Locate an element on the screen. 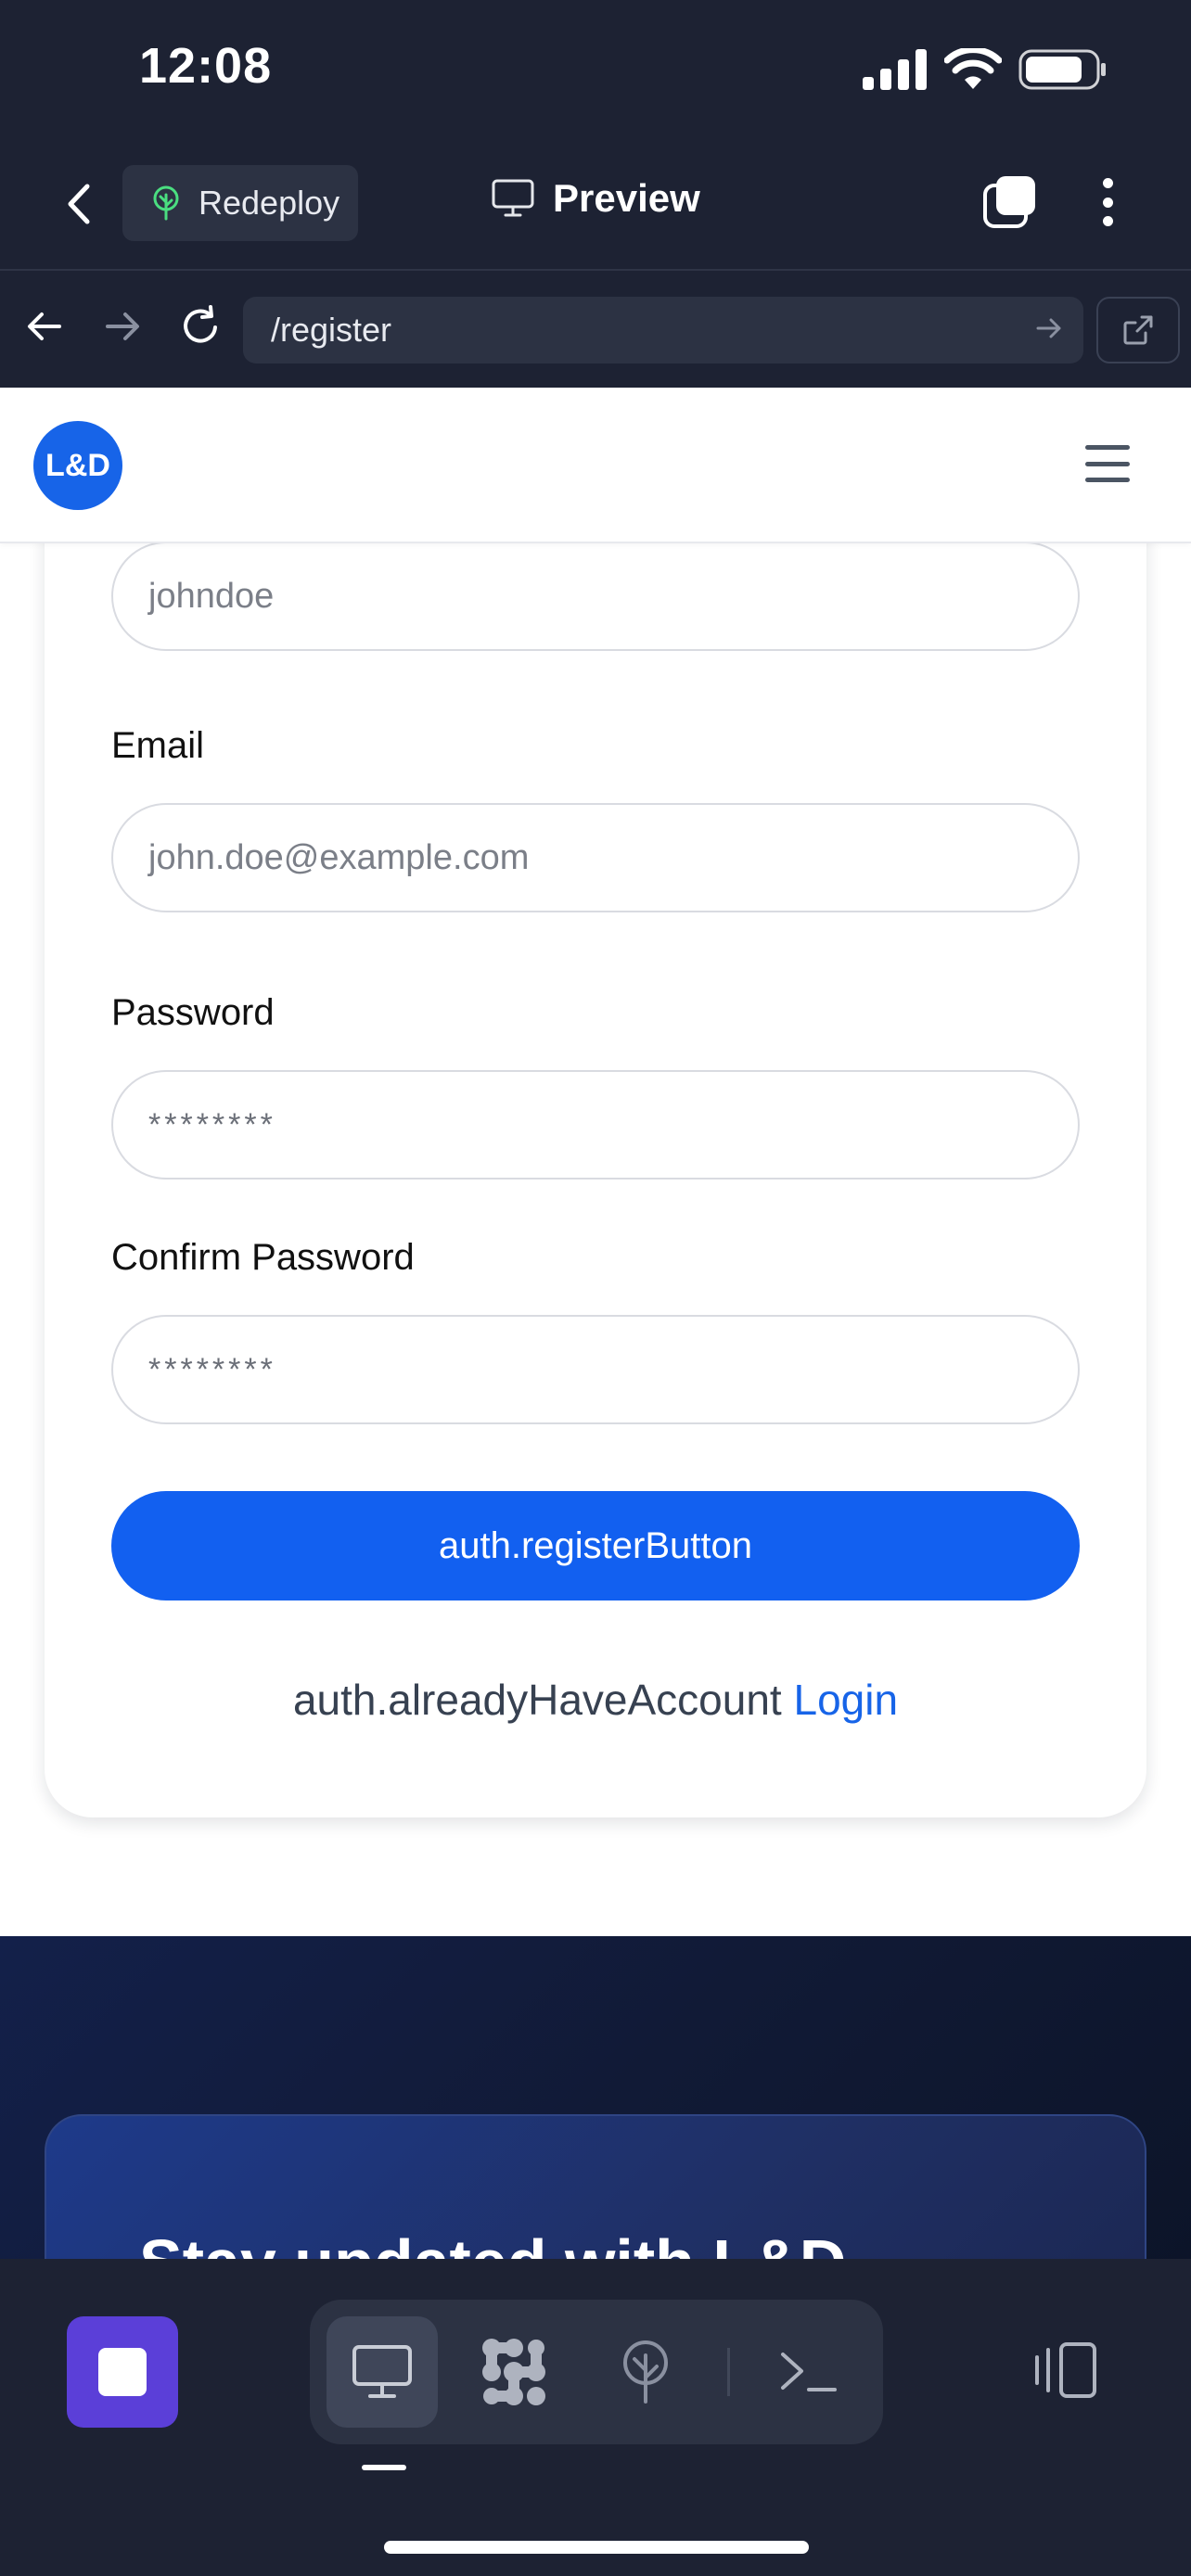 This screenshot has width=1191, height=2576. email-input: john.doe@example.com is located at coordinates (595, 857).